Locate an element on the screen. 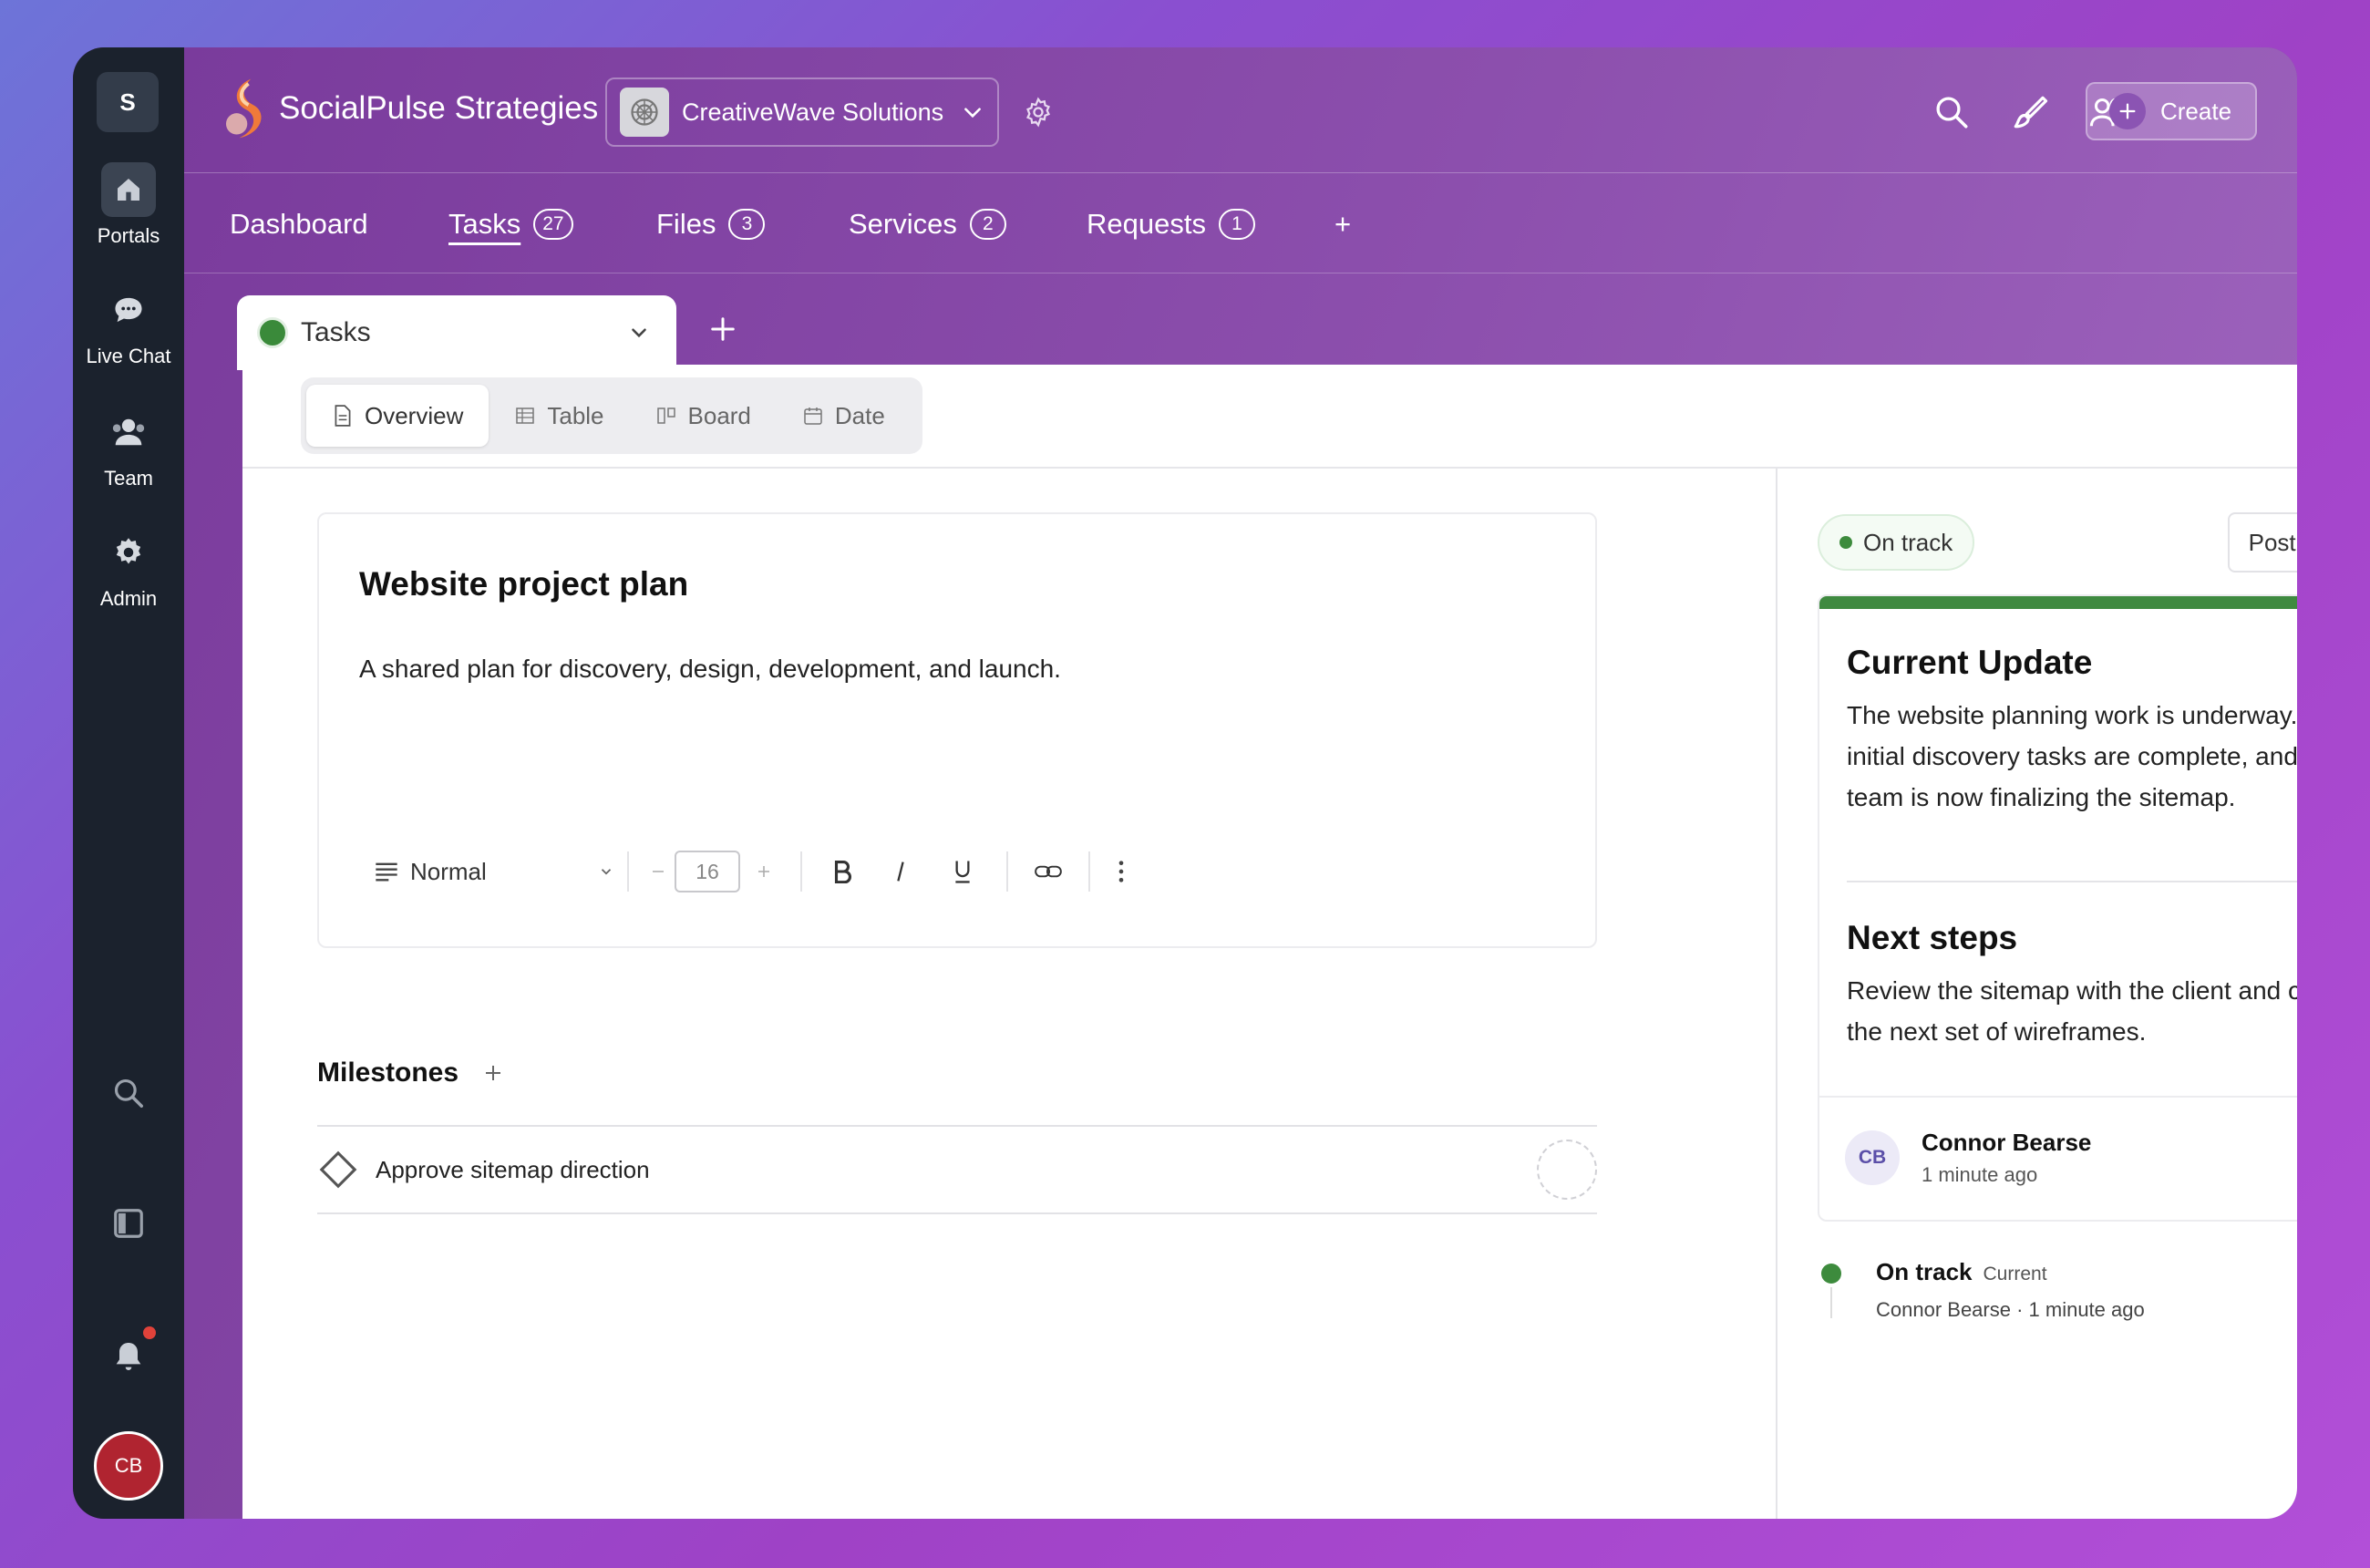 The height and width of the screenshot is (1568, 2370). tab-dashboard: Dashboard is located at coordinates (299, 224).